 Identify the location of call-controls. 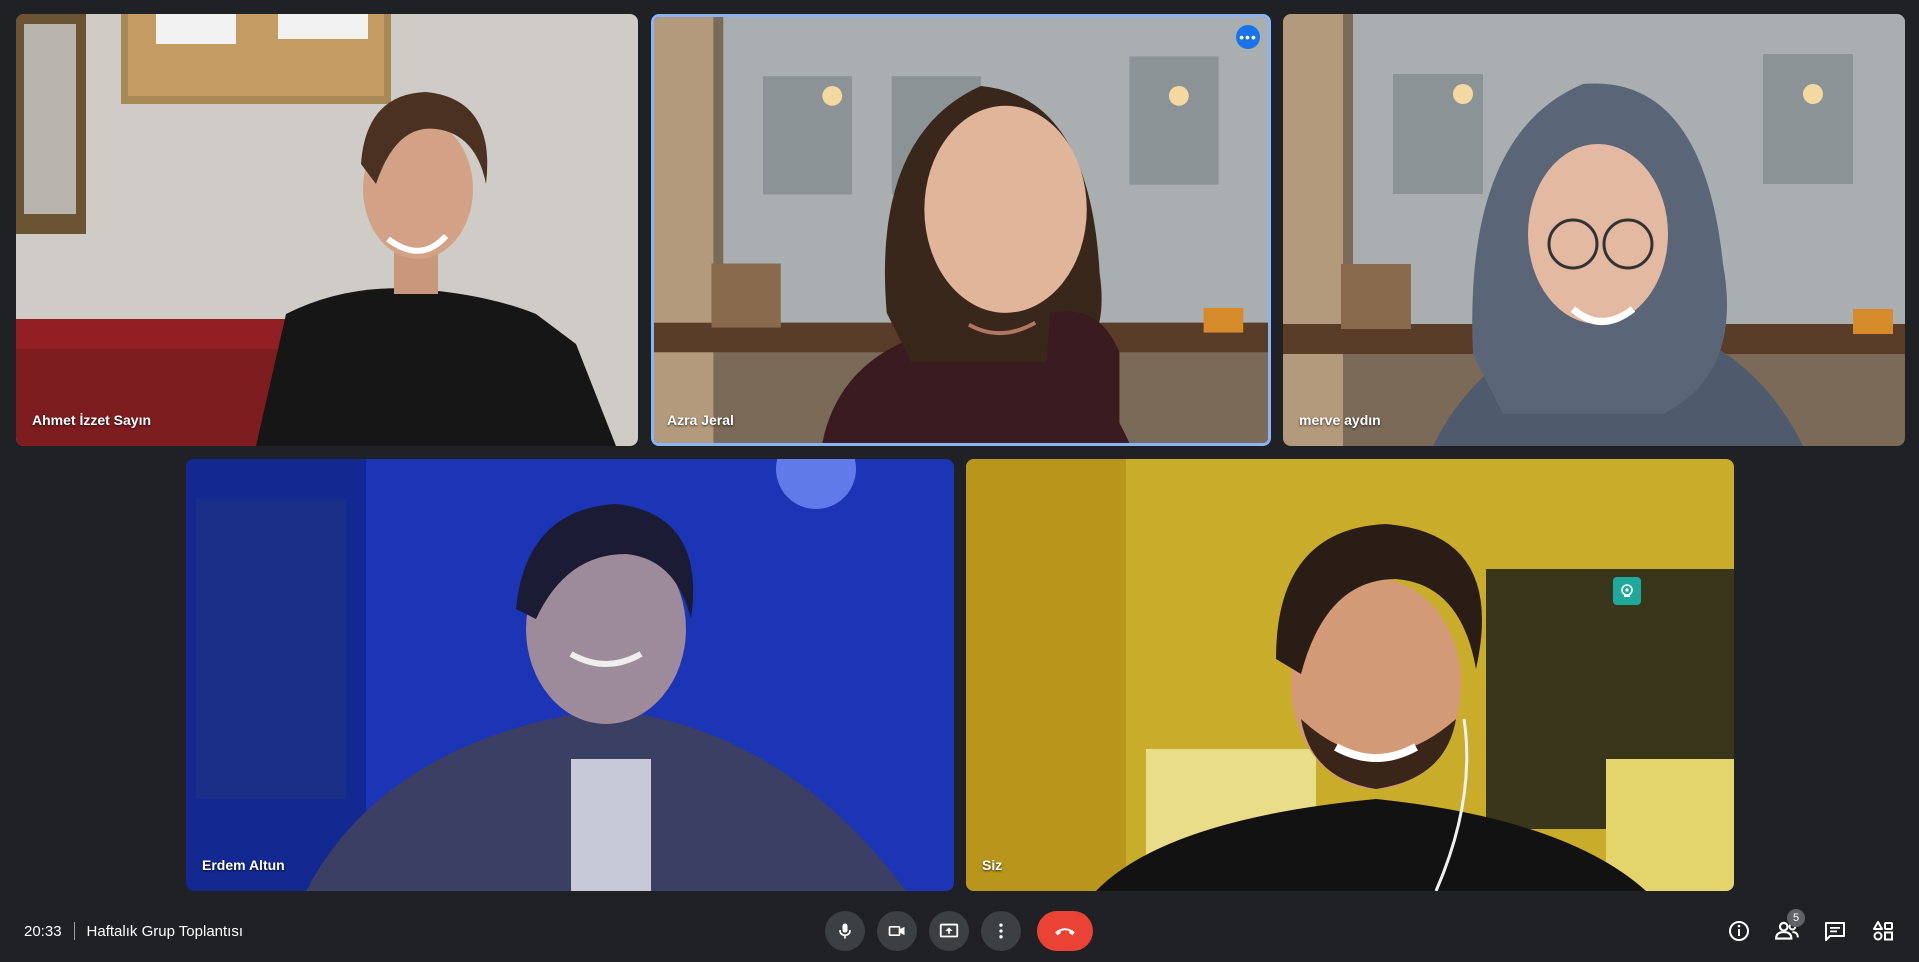
(959, 931).